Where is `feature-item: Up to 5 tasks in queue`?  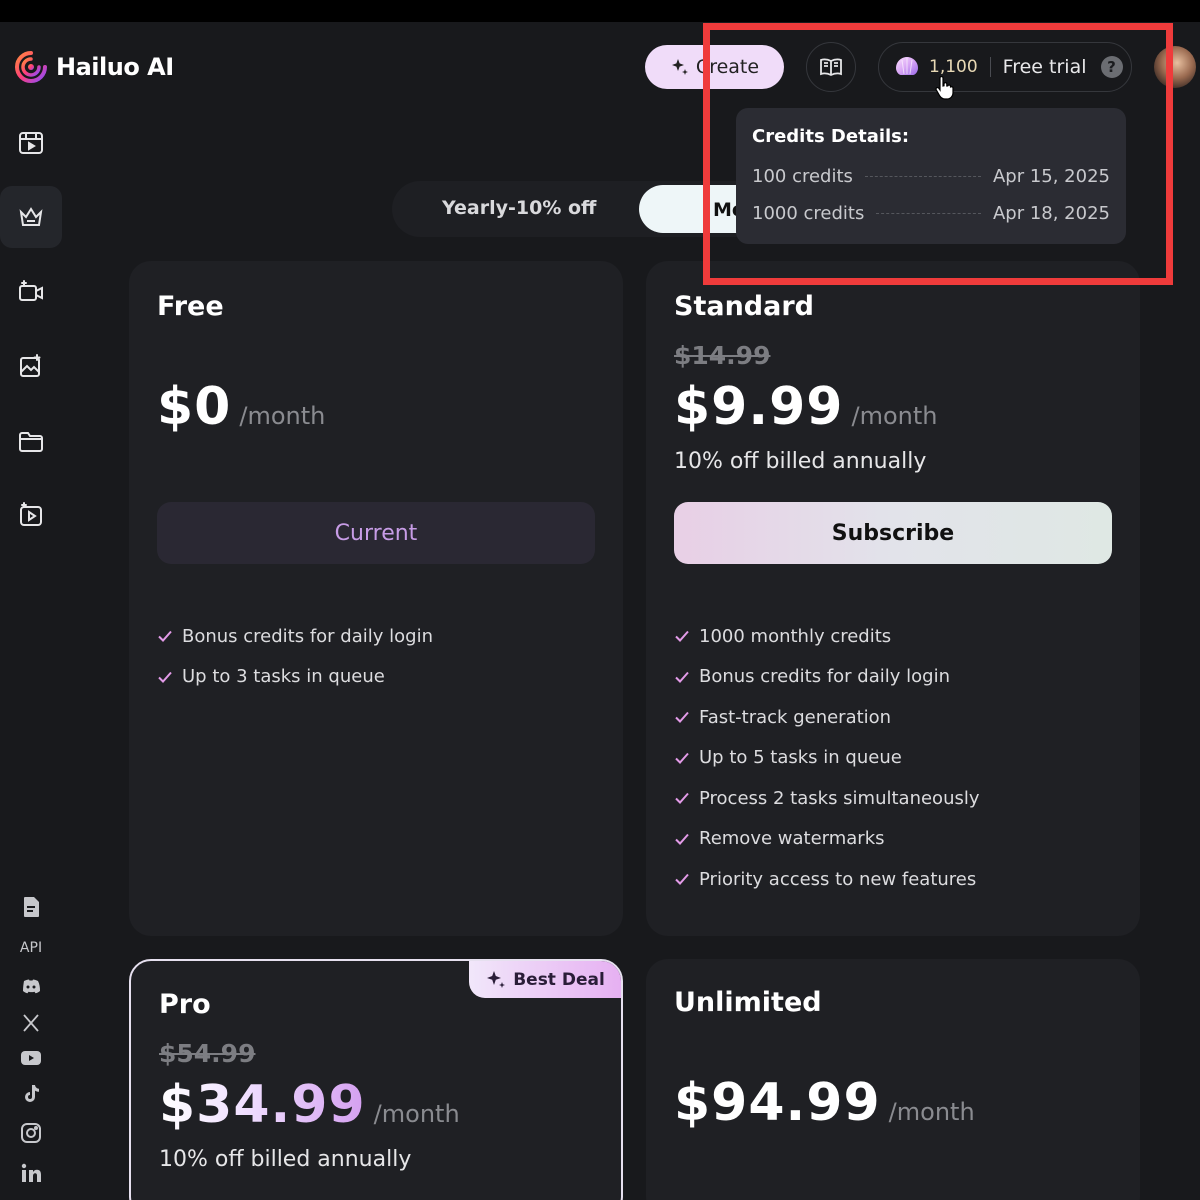 feature-item: Up to 5 tasks in queue is located at coordinates (827, 758).